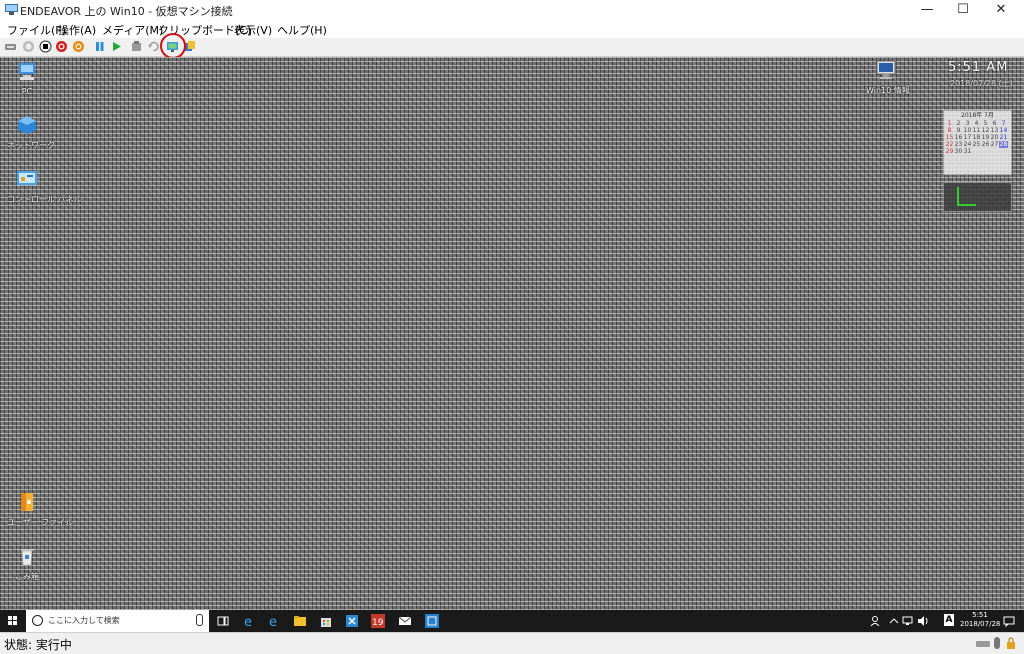 The height and width of the screenshot is (654, 1024). Describe the element at coordinates (38, 645) in the screenshot. I see `vm-status-text: 状態: 実行中` at that location.